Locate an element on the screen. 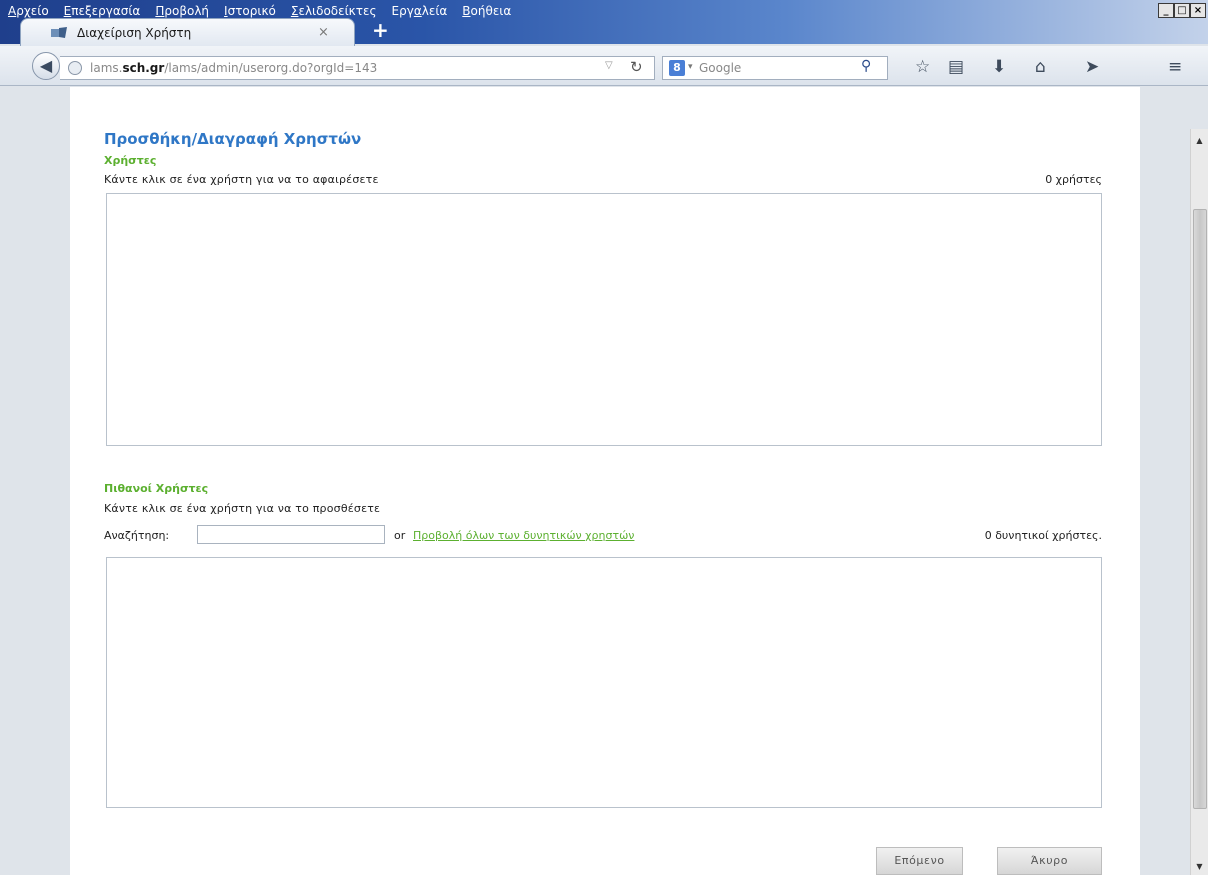  globe-icon is located at coordinates (75, 68).